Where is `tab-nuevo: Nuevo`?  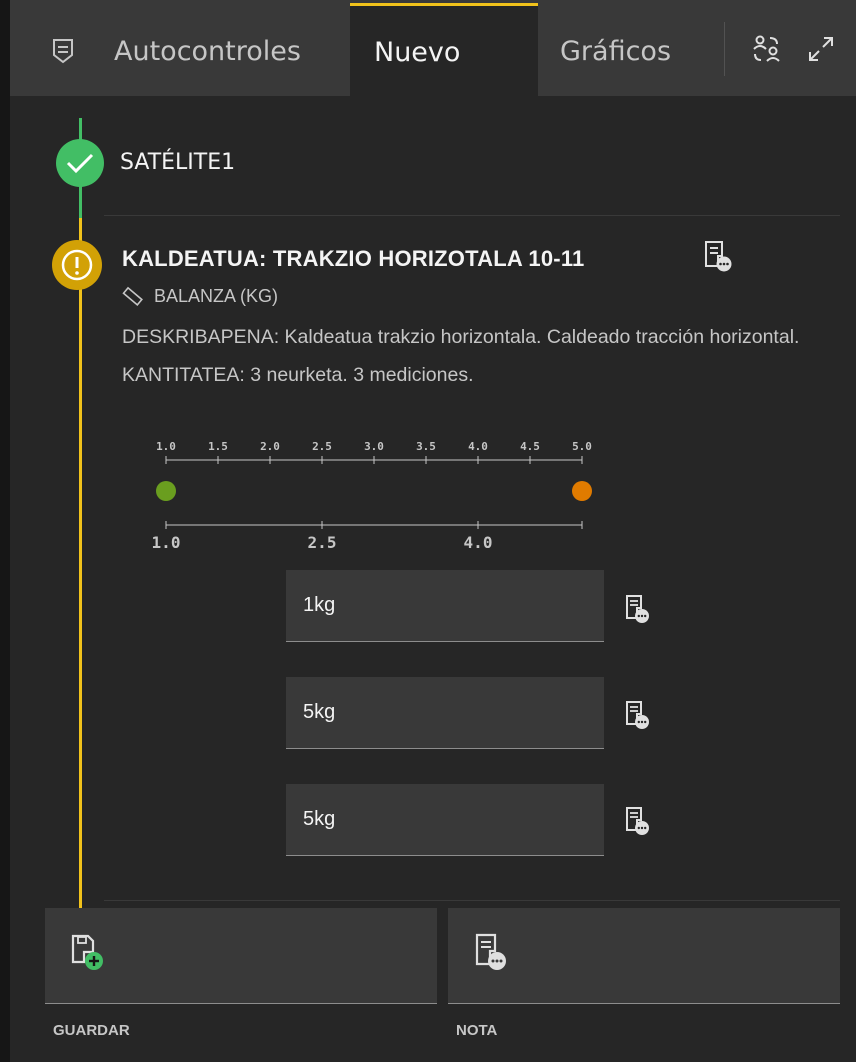 tab-nuevo: Nuevo is located at coordinates (444, 51).